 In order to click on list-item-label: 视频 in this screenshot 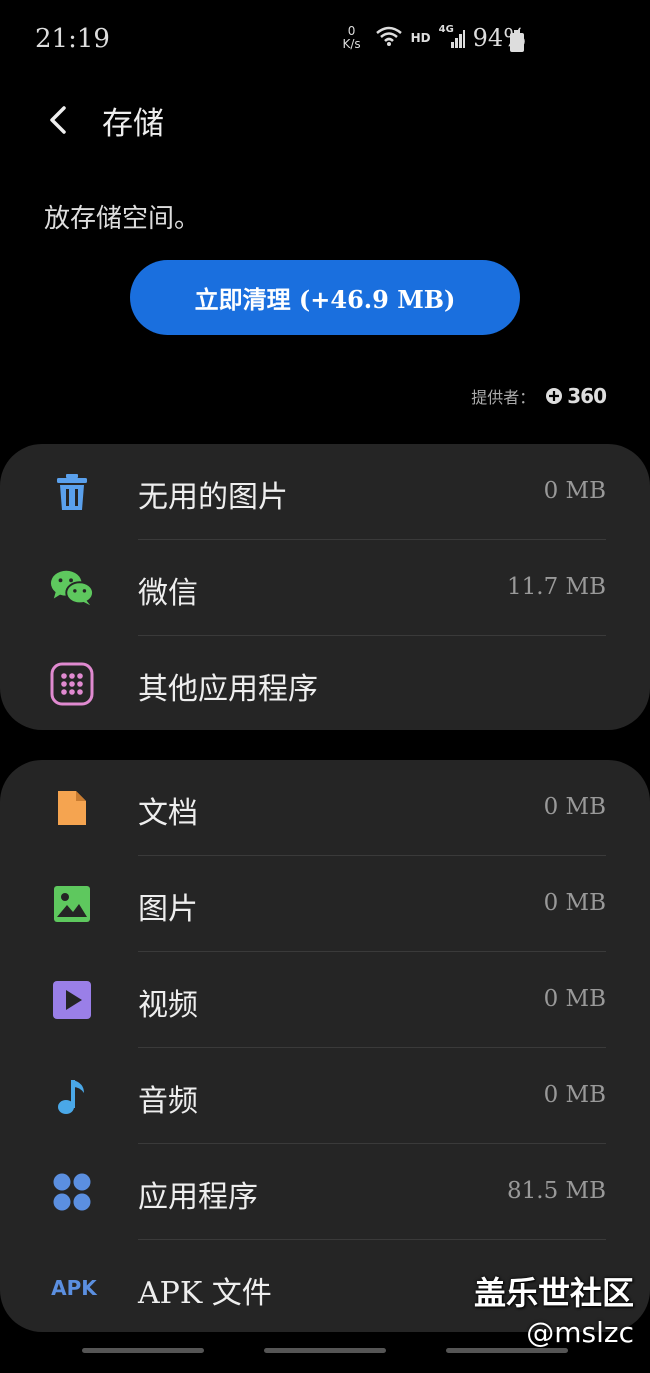, I will do `click(168, 1005)`.